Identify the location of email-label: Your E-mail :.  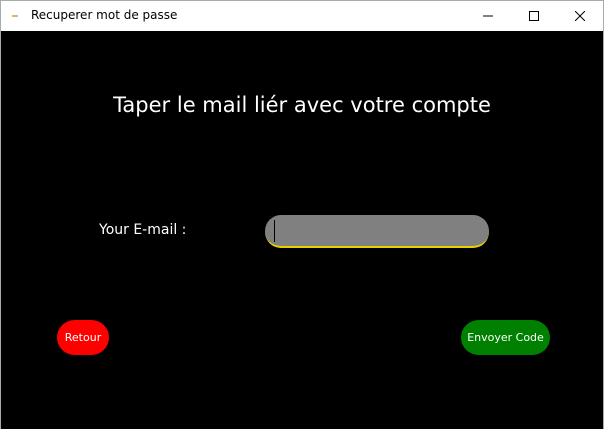
(143, 230).